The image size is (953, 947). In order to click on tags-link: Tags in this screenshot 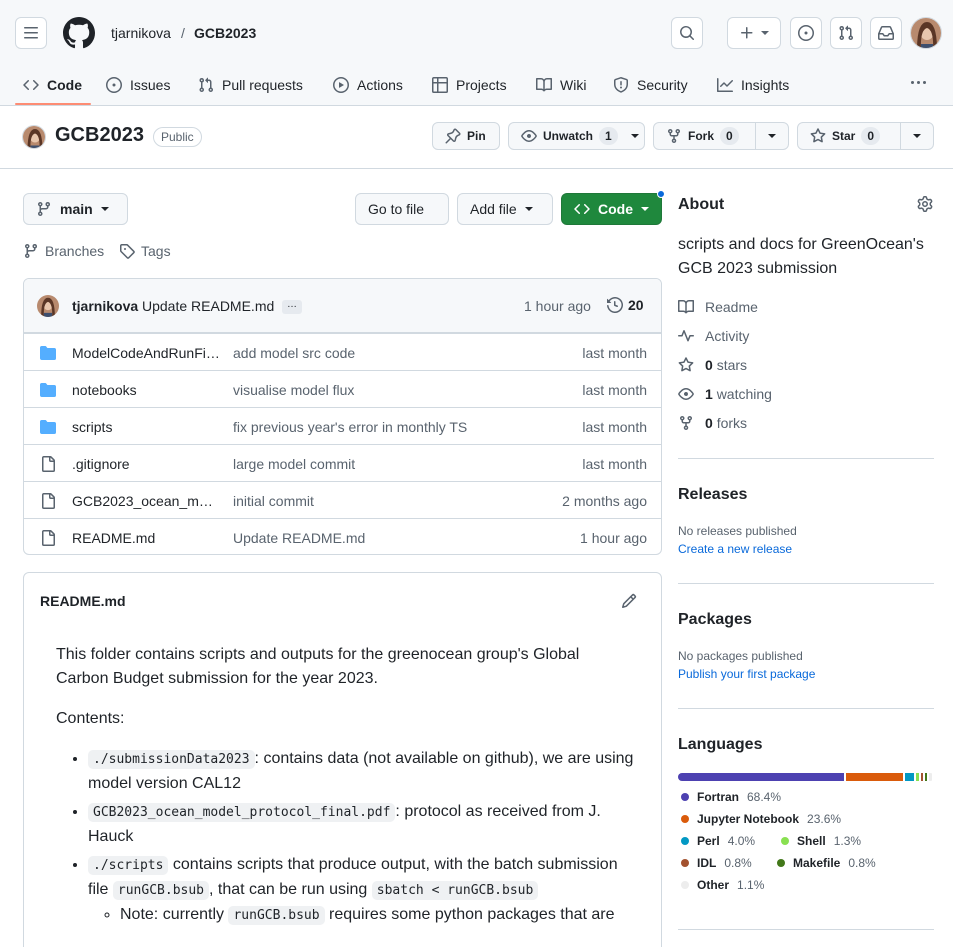, I will do `click(145, 251)`.